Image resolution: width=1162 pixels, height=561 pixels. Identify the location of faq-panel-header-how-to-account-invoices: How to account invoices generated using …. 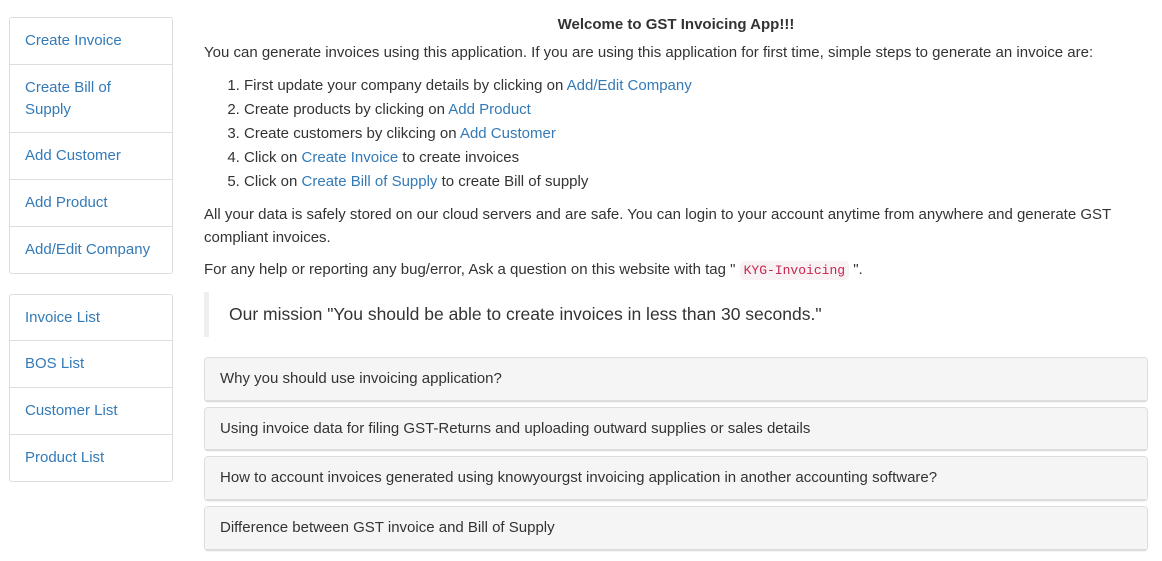
(676, 479).